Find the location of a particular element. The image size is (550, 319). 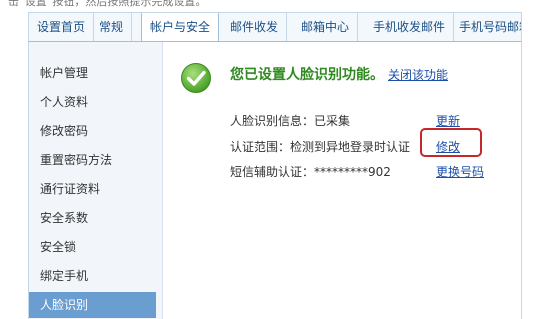

sidebar-item-security-level: 安全系数 is located at coordinates (64, 217).